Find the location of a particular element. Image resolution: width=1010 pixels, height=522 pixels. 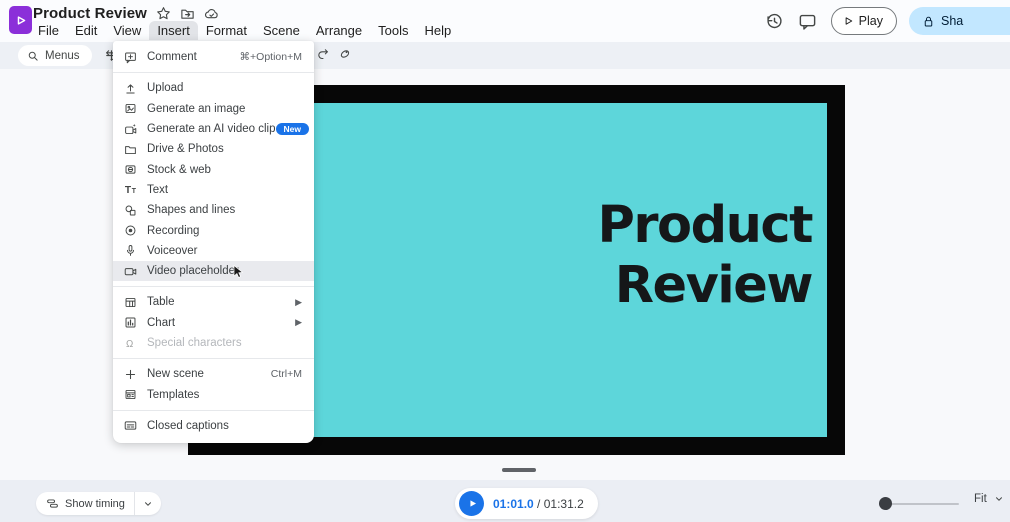

menu-item-label: Stock & web is located at coordinates (179, 169).